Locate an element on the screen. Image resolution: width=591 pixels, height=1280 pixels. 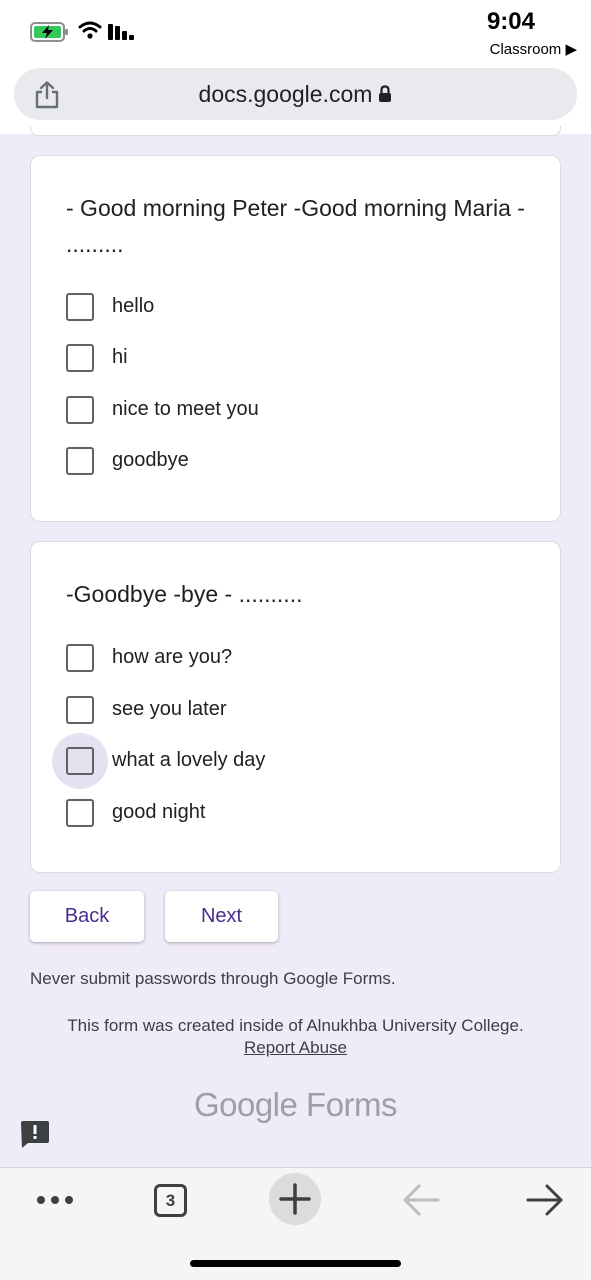
back-button: Back is located at coordinates (87, 916).